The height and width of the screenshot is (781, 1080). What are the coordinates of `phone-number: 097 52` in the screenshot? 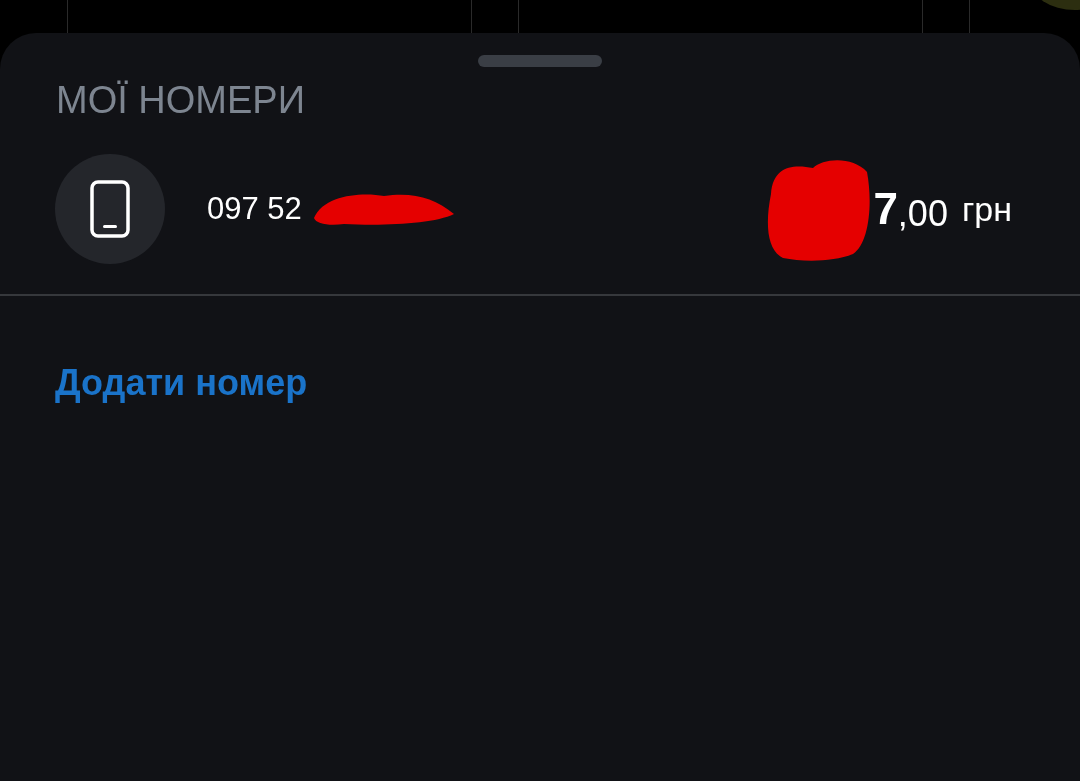 It's located at (254, 209).